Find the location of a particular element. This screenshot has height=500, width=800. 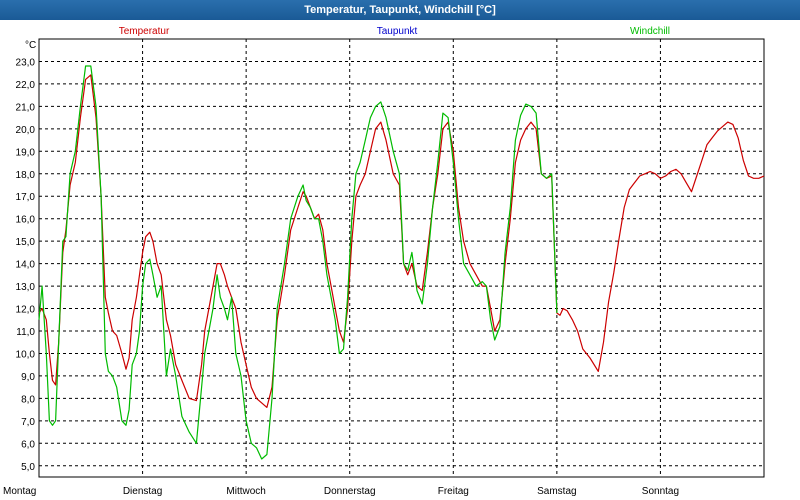

y-axis-label: °C is located at coordinates (30, 45).